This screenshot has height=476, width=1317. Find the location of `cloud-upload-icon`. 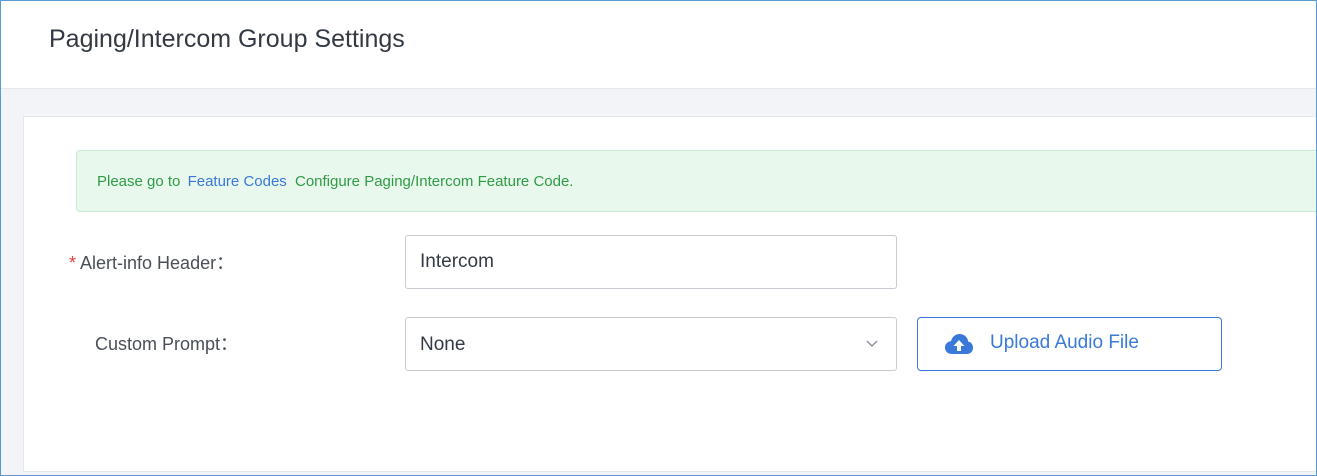

cloud-upload-icon is located at coordinates (959, 344).